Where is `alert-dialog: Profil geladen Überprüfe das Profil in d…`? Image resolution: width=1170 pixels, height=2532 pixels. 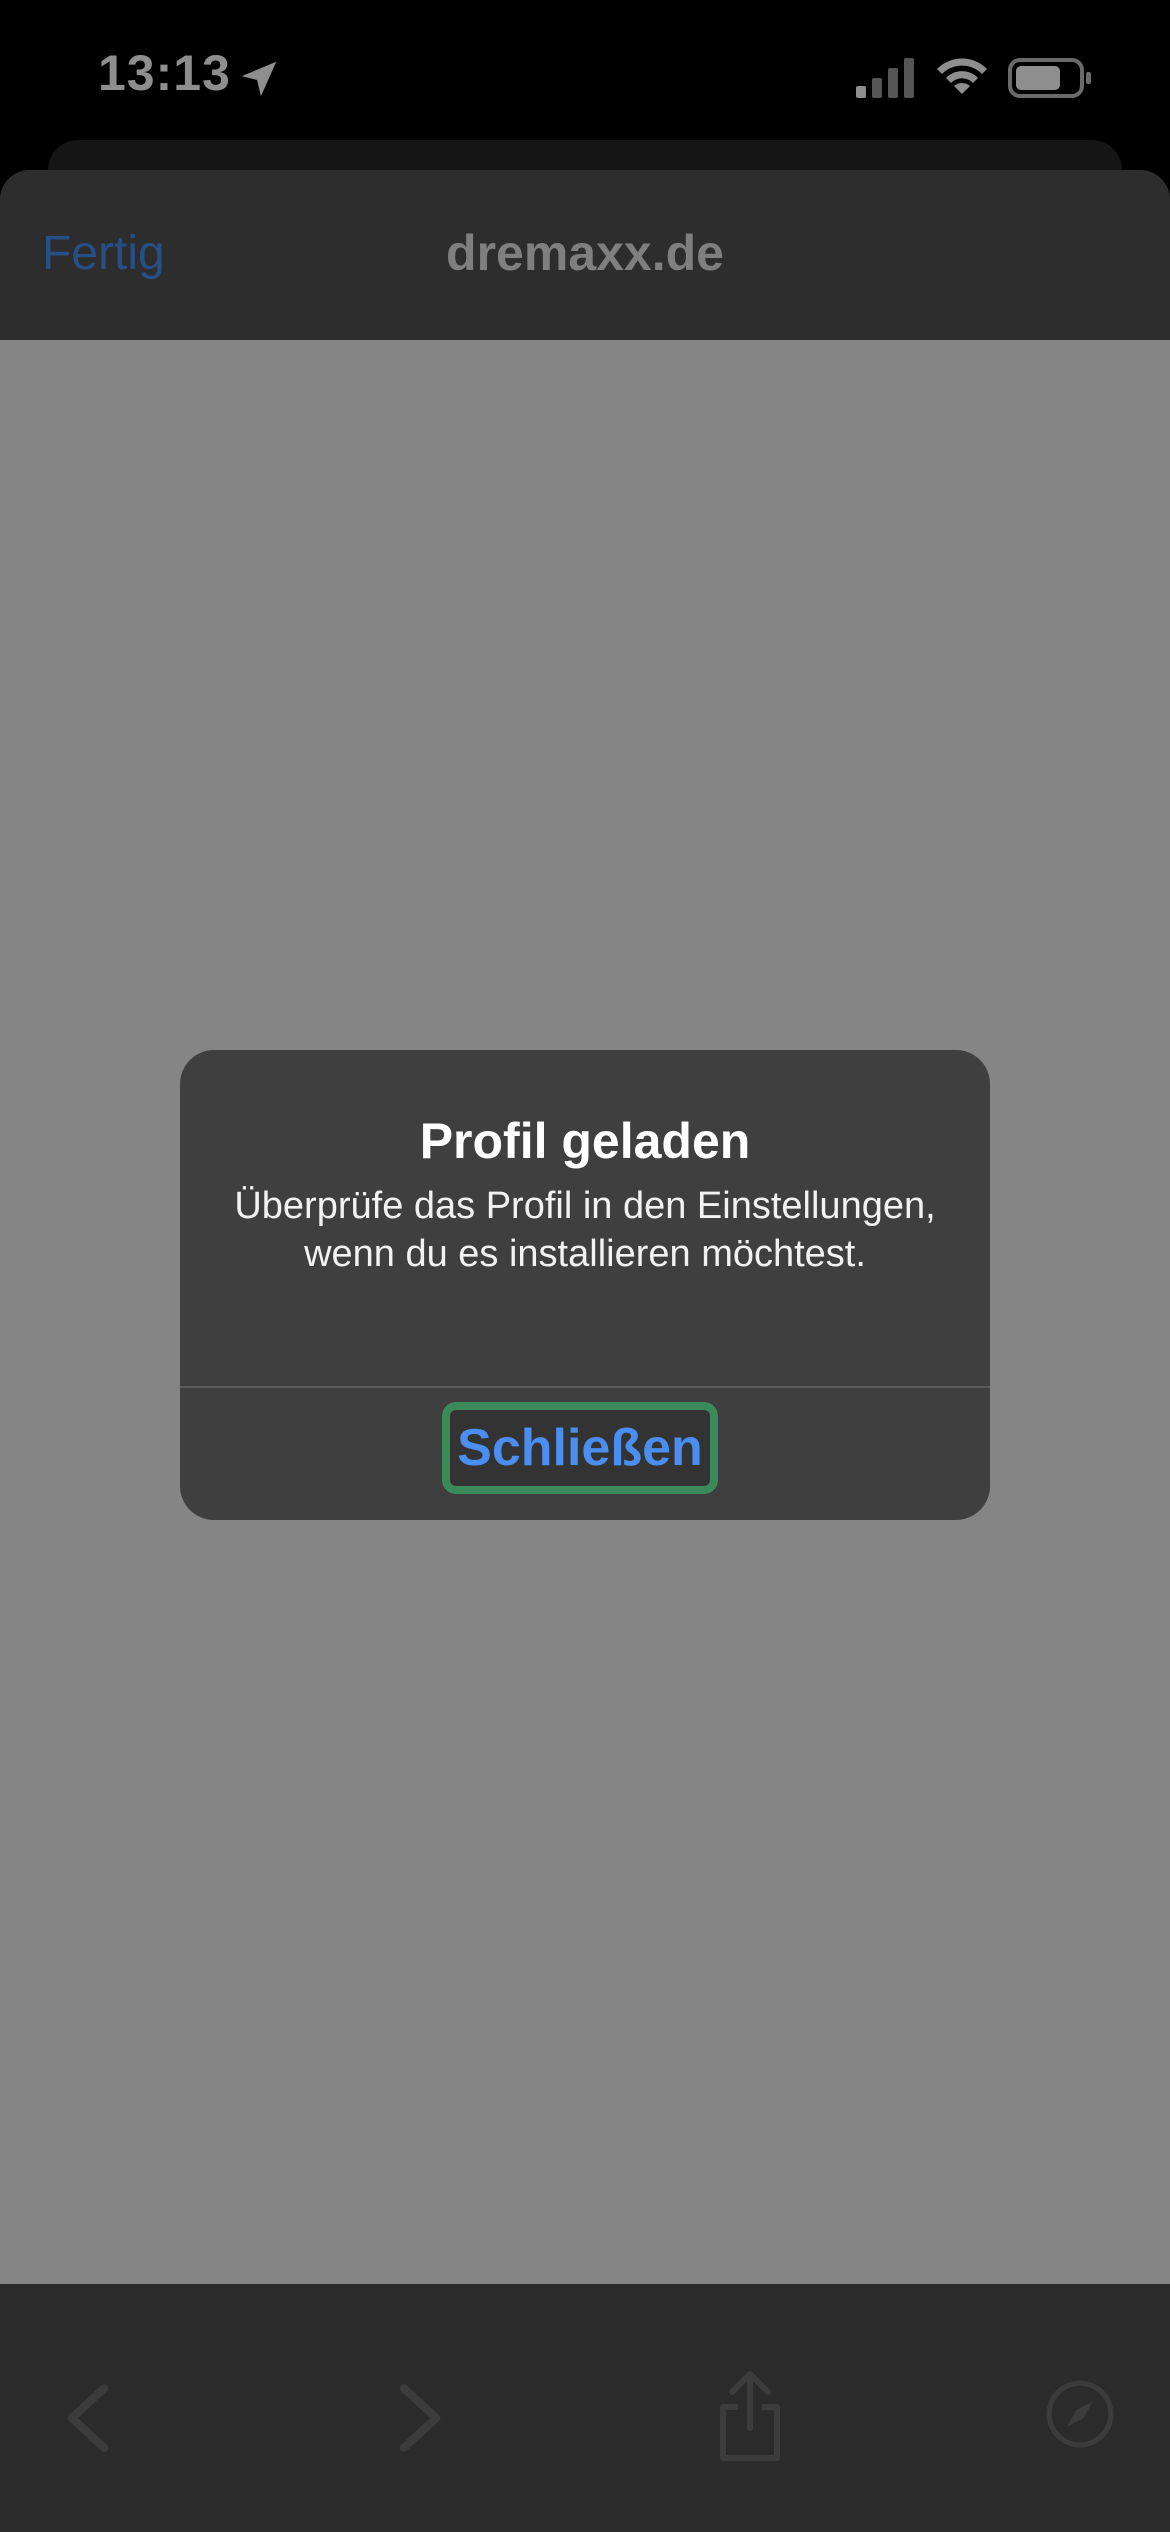
alert-dialog: Profil geladen Überprüfe das Profil in d… is located at coordinates (585, 1285).